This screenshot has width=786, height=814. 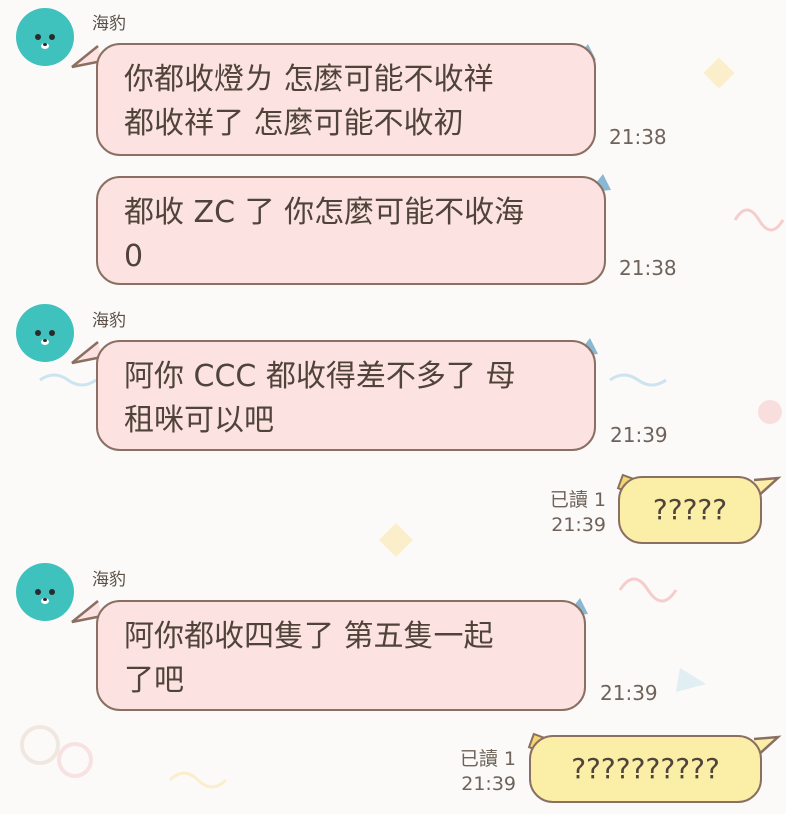 What do you see at coordinates (645, 769) in the screenshot?
I see `outgoing-message-bubble: ??????????` at bounding box center [645, 769].